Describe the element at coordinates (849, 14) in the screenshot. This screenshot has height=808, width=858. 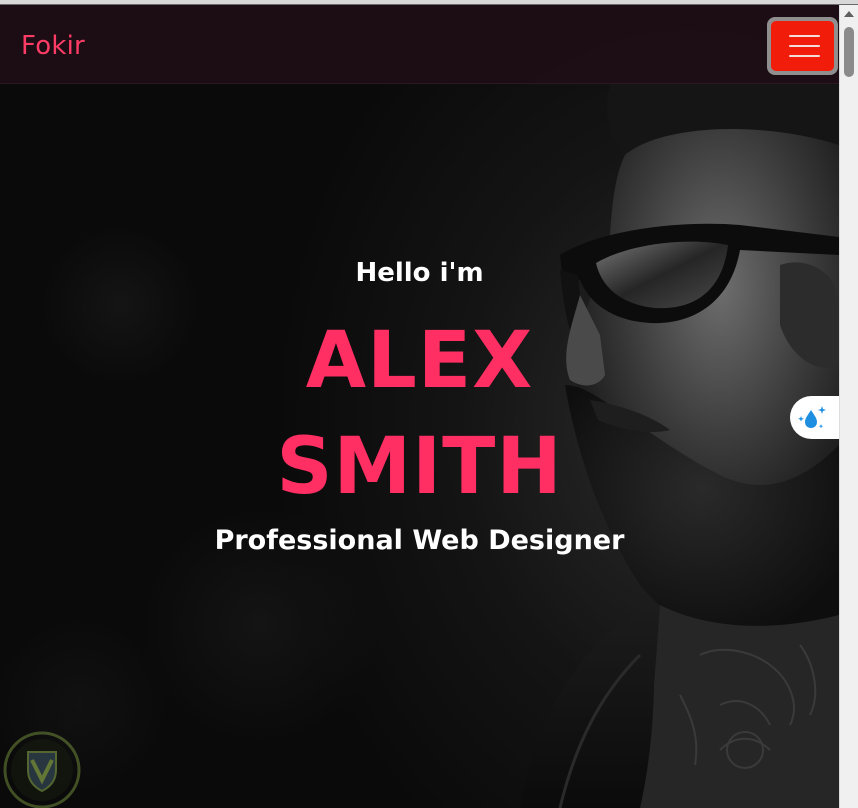
I see `scroll-up-arrow-icon` at that location.